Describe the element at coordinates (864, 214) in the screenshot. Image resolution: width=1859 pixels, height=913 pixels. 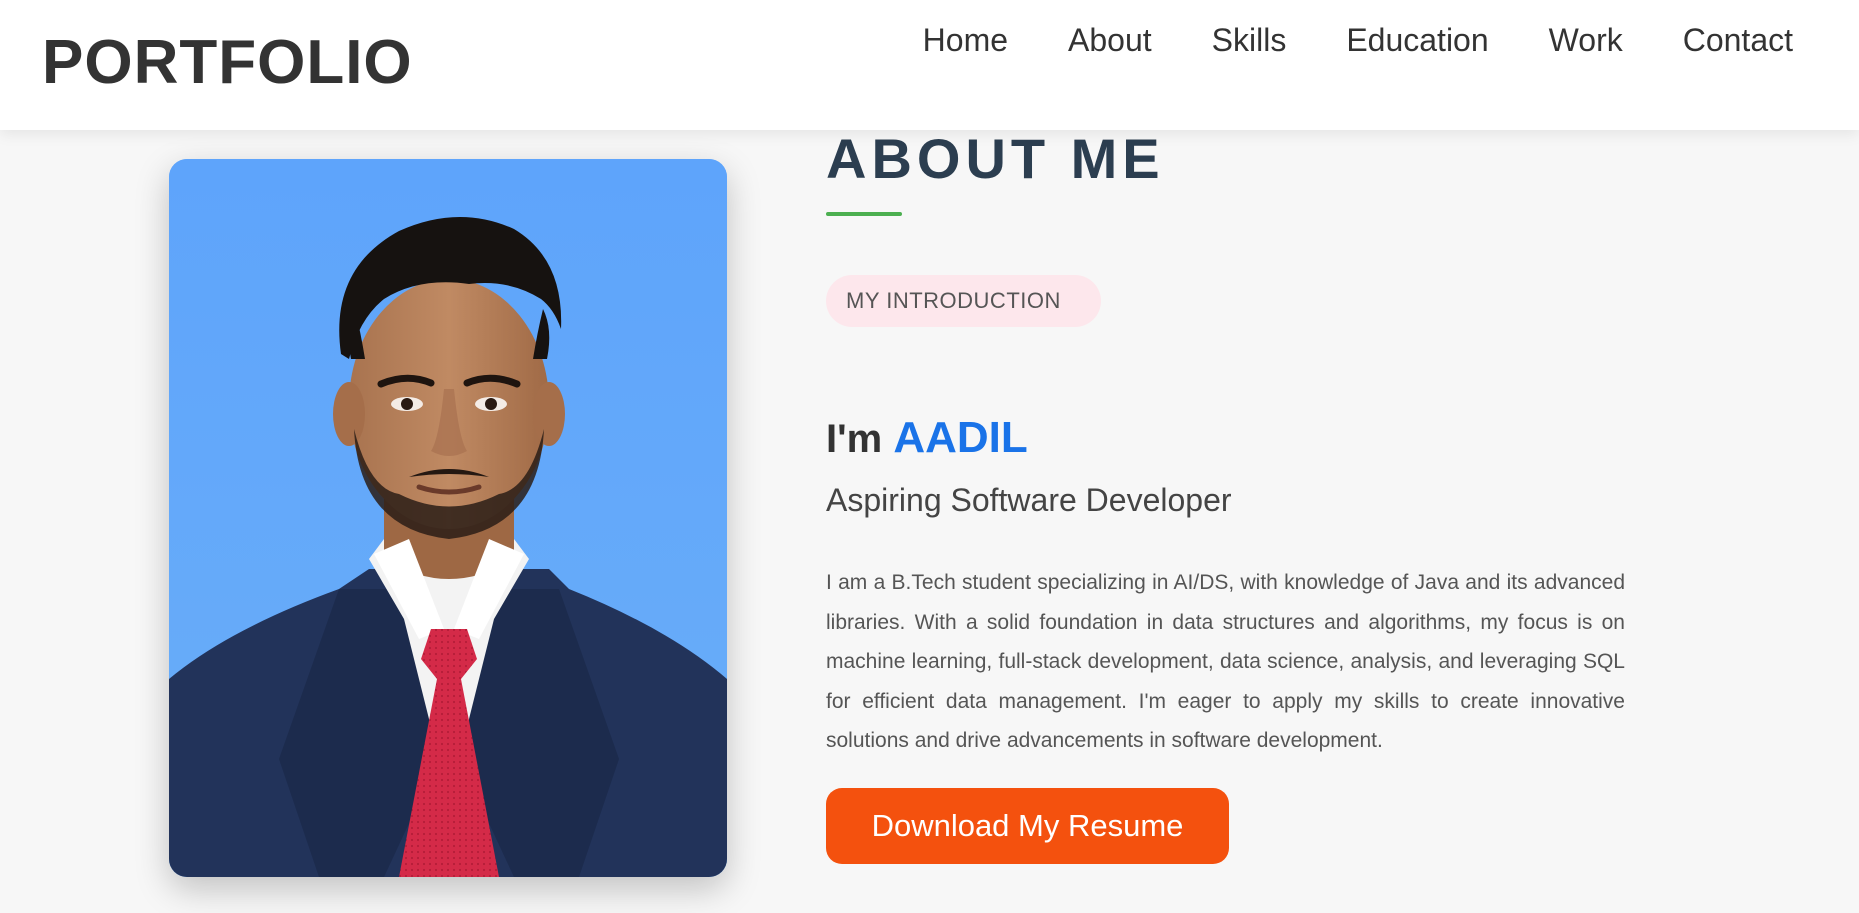
I see `title-underline` at that location.